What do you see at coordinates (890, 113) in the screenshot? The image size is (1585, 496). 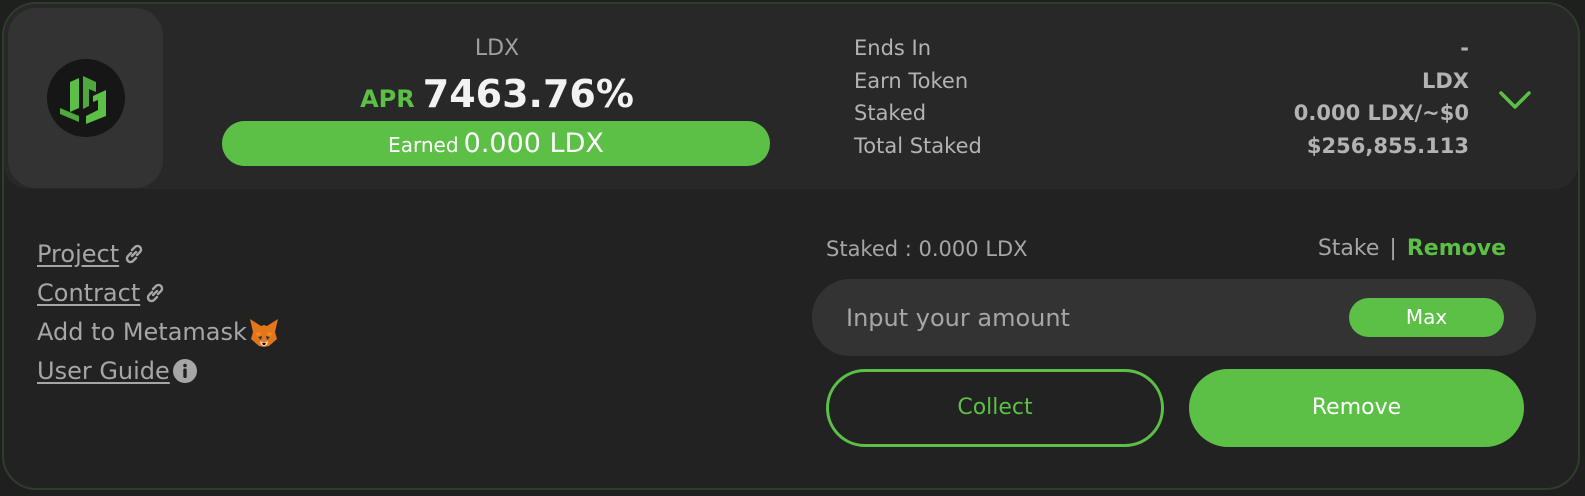 I see `stat-label: Staked` at bounding box center [890, 113].